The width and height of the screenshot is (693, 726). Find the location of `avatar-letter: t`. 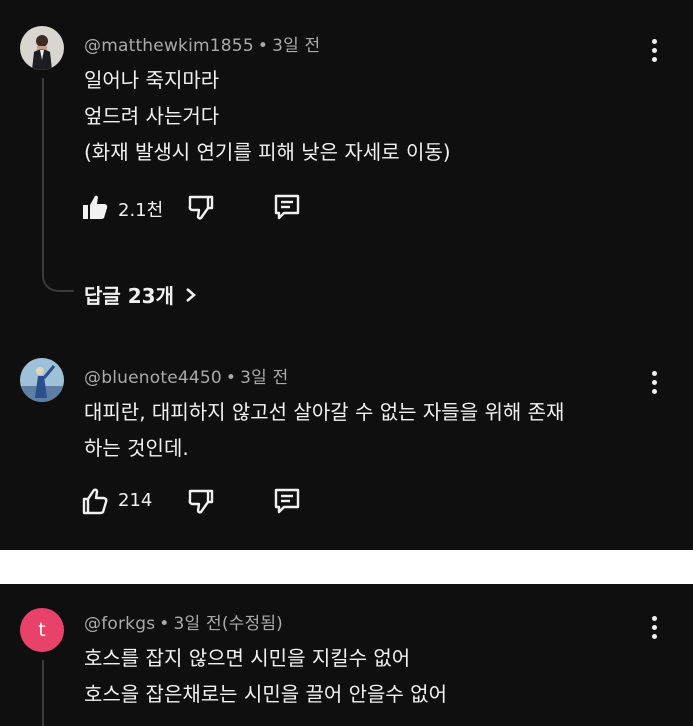

avatar-letter: t is located at coordinates (42, 630).